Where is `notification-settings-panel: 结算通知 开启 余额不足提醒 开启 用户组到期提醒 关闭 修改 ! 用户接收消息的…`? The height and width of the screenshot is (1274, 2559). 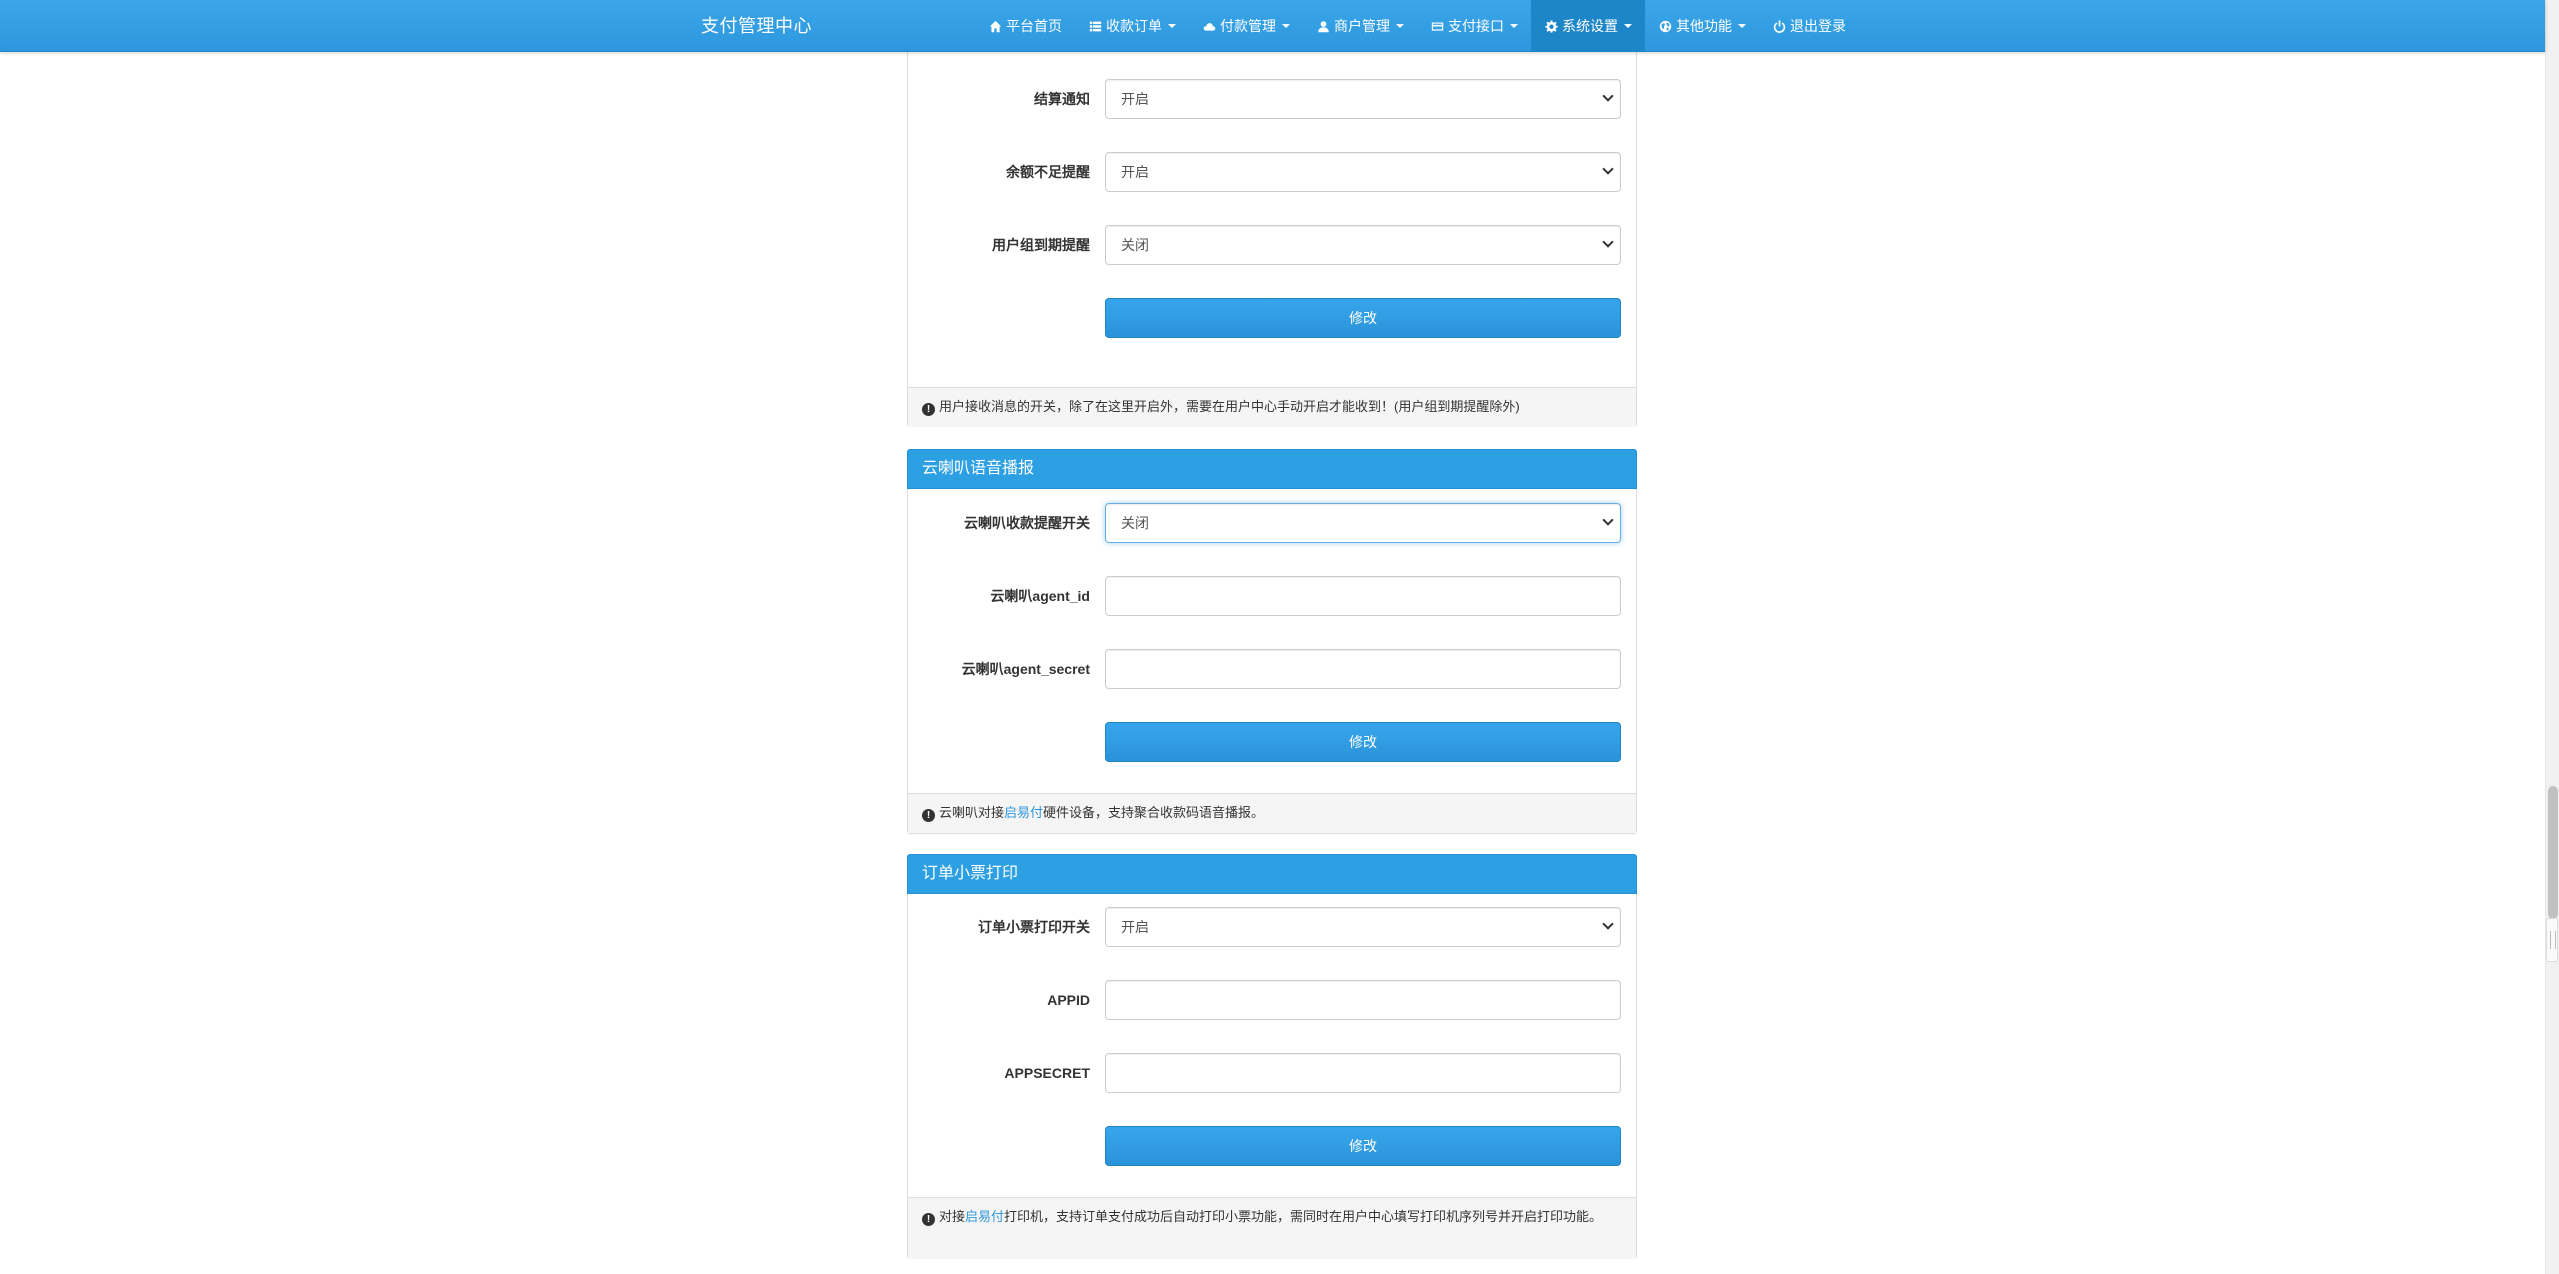 notification-settings-panel: 结算通知 开启 余额不足提醒 开启 用户组到期提醒 关闭 修改 ! 用户接收消息的… is located at coordinates (1272, 213).